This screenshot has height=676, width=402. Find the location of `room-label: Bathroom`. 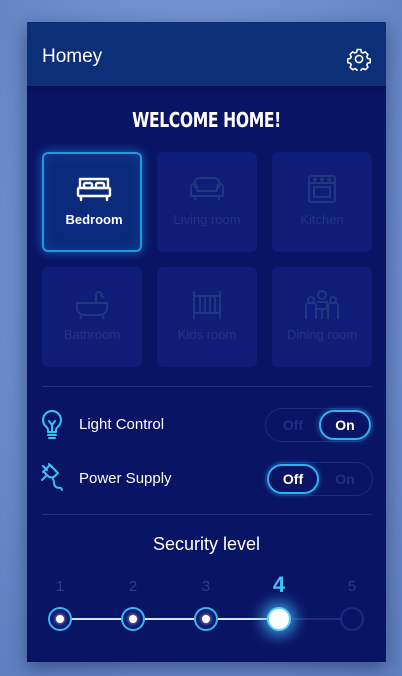

room-label: Bathroom is located at coordinates (92, 334).